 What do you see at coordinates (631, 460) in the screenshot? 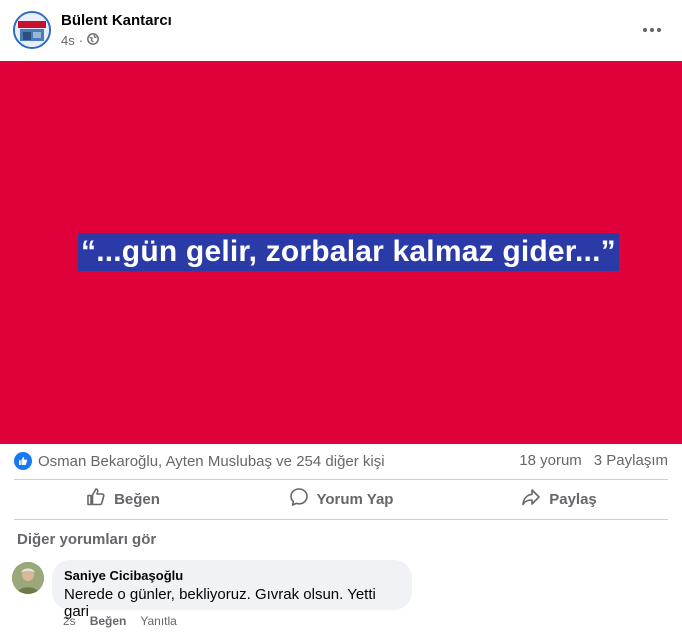
I see `shares-count: 3 Paylaşım` at bounding box center [631, 460].